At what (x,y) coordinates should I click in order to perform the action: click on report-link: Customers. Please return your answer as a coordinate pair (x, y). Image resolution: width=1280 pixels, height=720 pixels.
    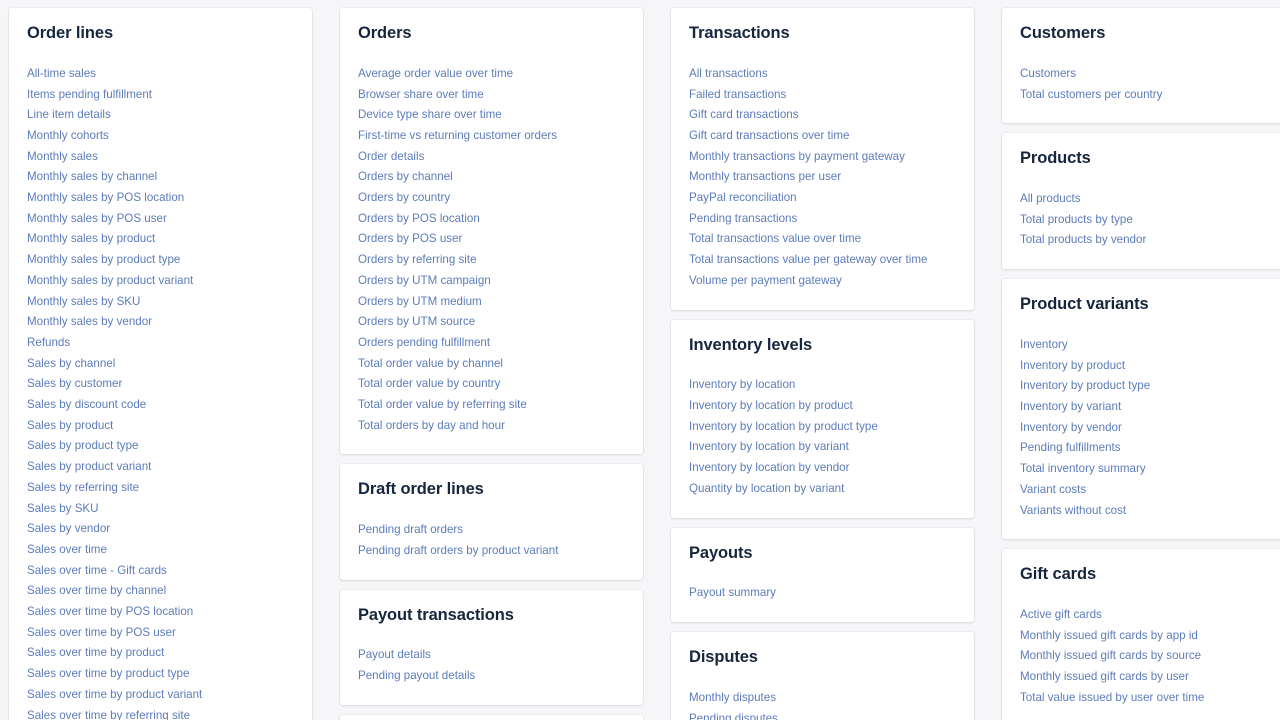
    Looking at the image, I should click on (1150, 74).